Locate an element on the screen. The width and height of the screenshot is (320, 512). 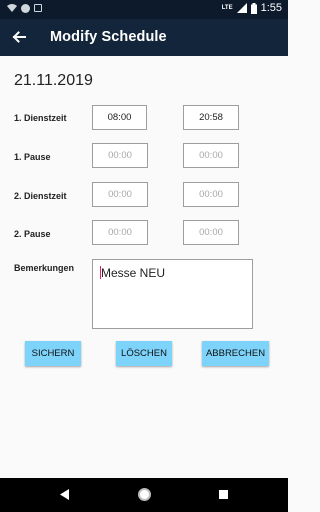
back-arrow-icon is located at coordinates (19, 37).